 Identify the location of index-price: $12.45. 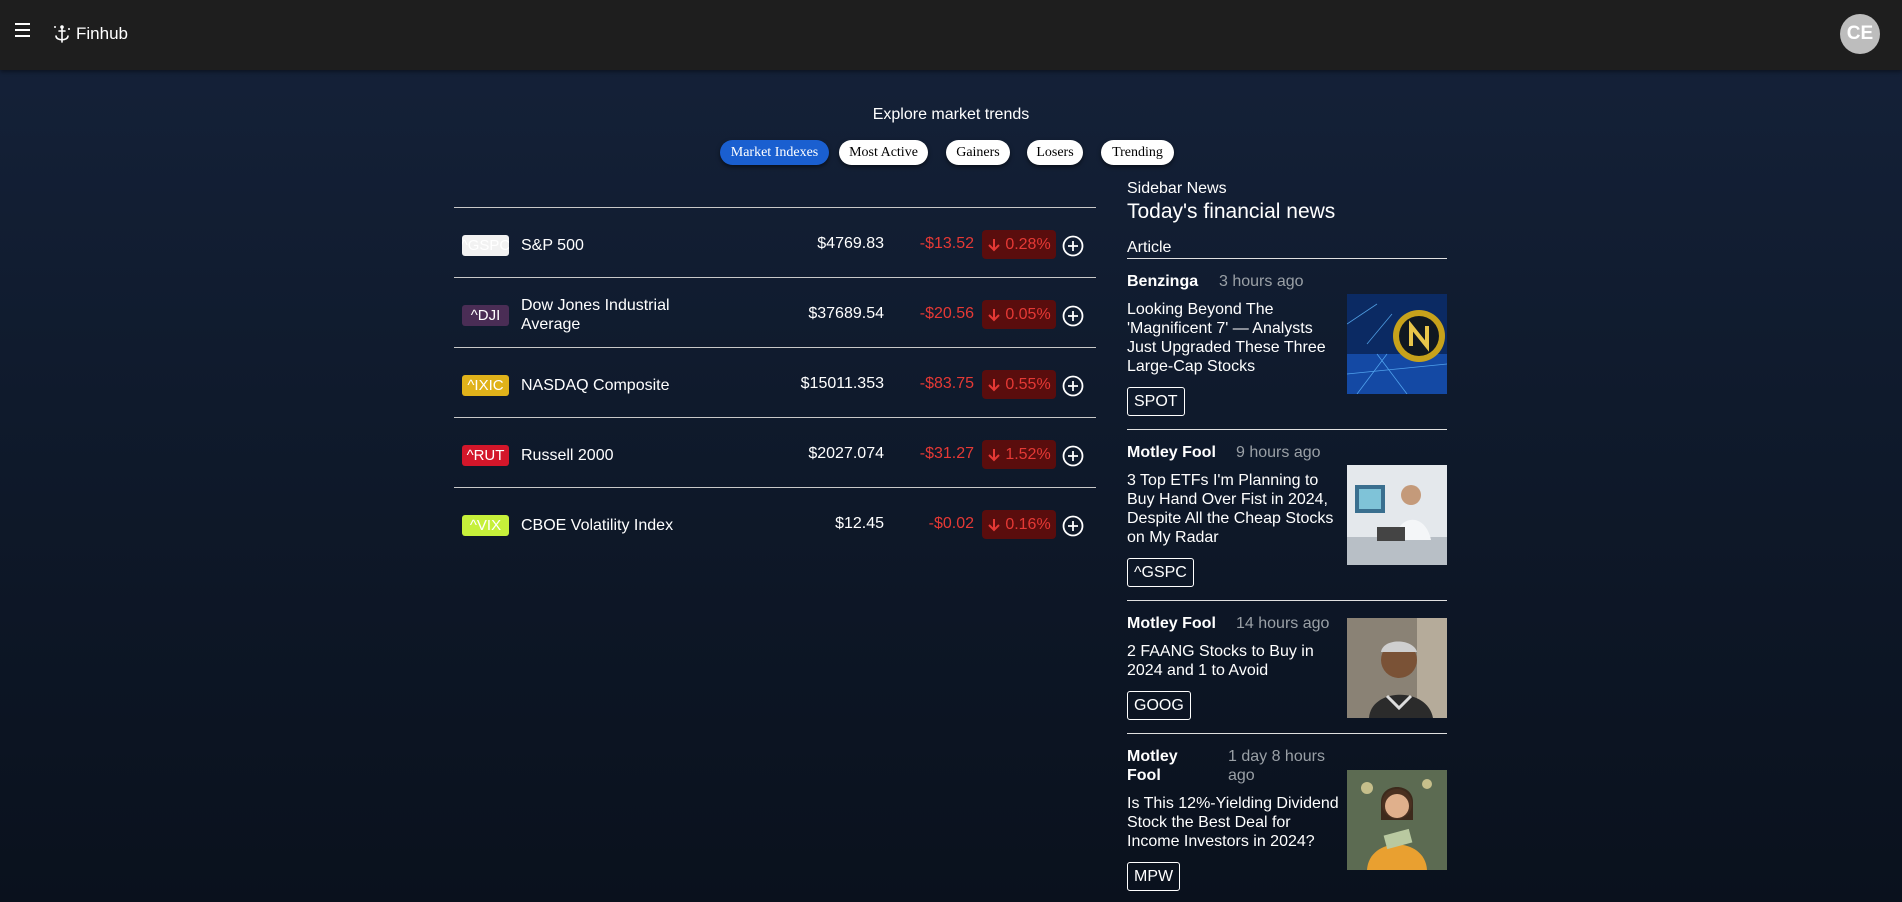
(859, 523).